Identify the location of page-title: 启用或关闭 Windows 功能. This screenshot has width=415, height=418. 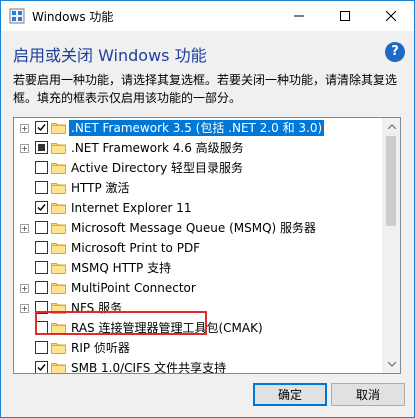
(110, 55).